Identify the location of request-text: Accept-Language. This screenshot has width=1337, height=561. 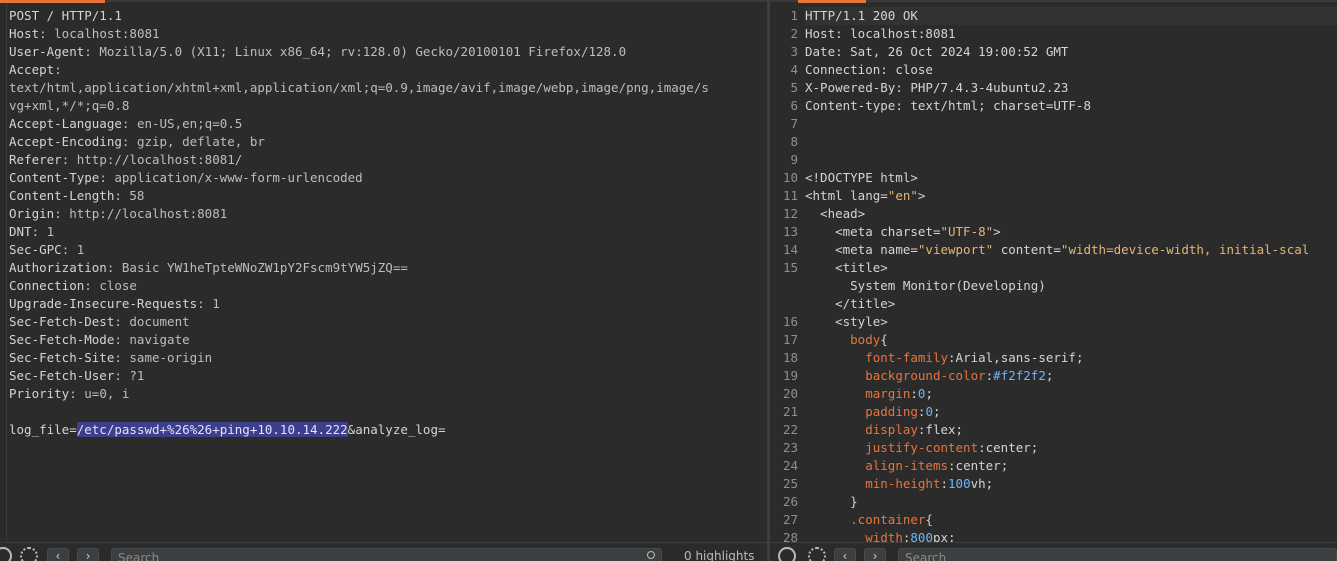
(65, 123).